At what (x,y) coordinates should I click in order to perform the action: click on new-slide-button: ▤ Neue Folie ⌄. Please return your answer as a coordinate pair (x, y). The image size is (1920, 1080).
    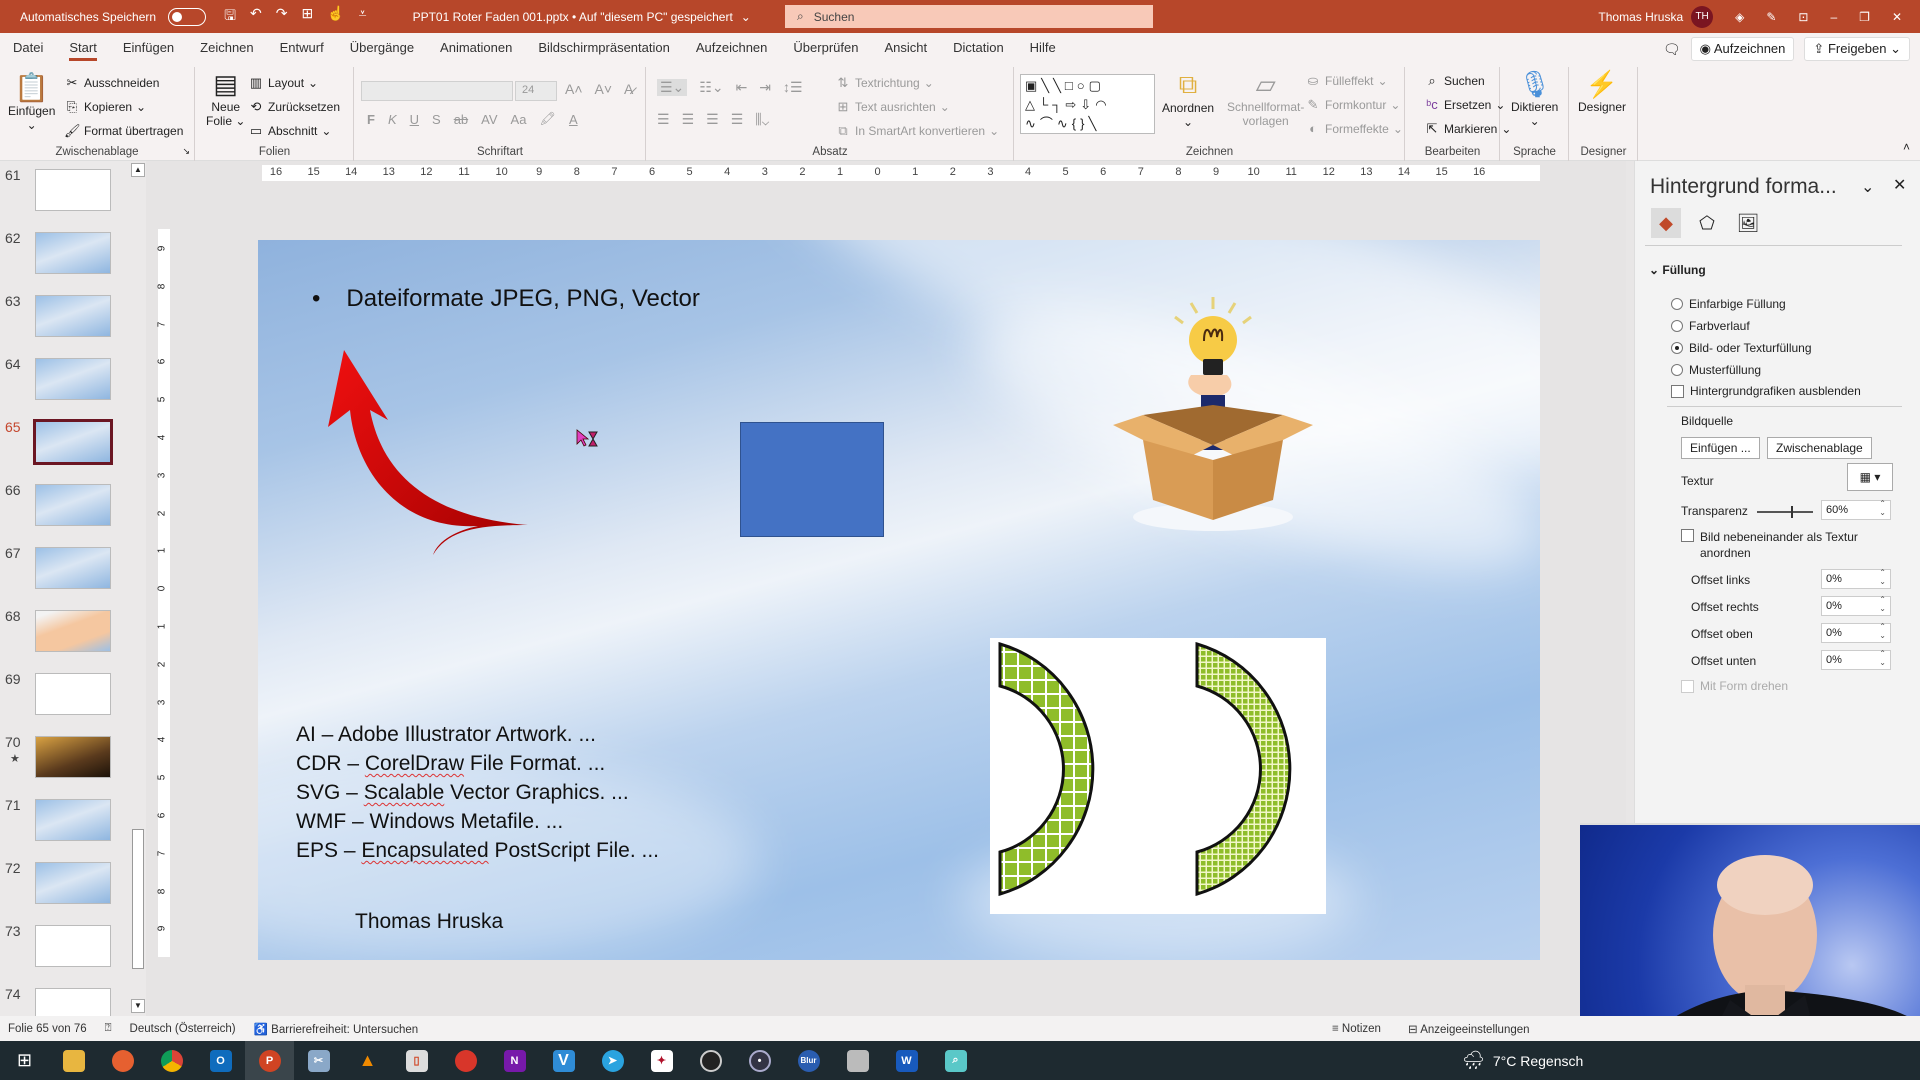
    Looking at the image, I should click on (225, 98).